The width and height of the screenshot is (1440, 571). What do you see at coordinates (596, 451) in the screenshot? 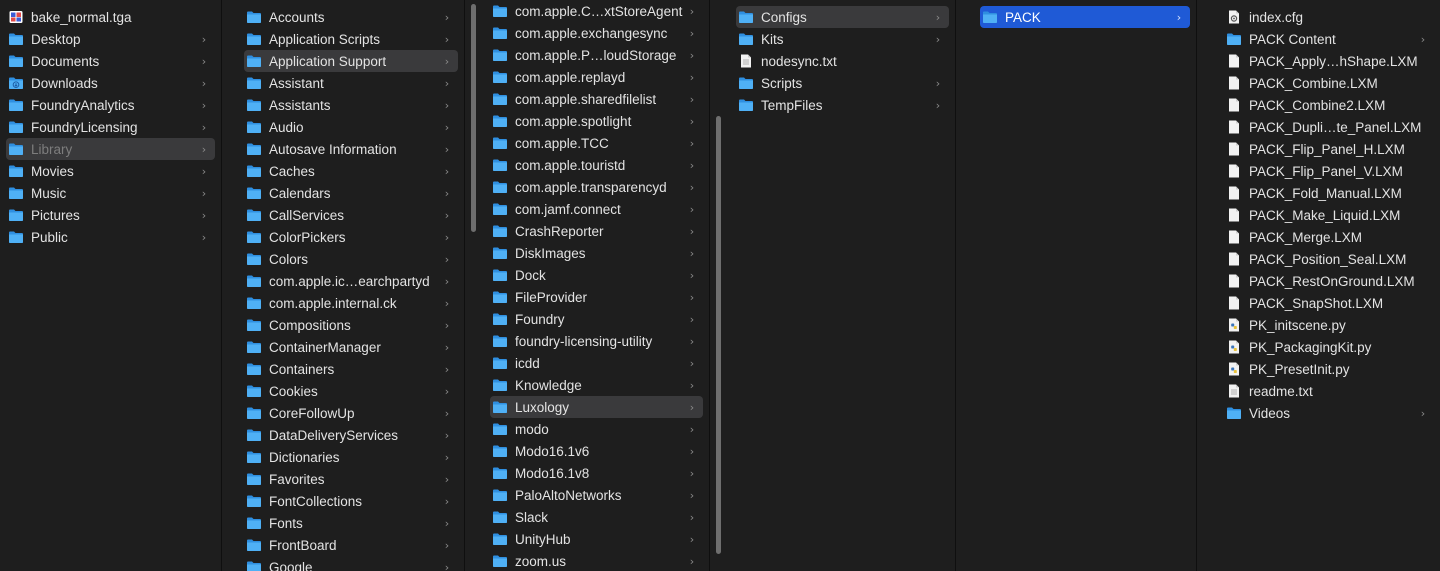
I see `list-item: Modo16.1v6 ›` at bounding box center [596, 451].